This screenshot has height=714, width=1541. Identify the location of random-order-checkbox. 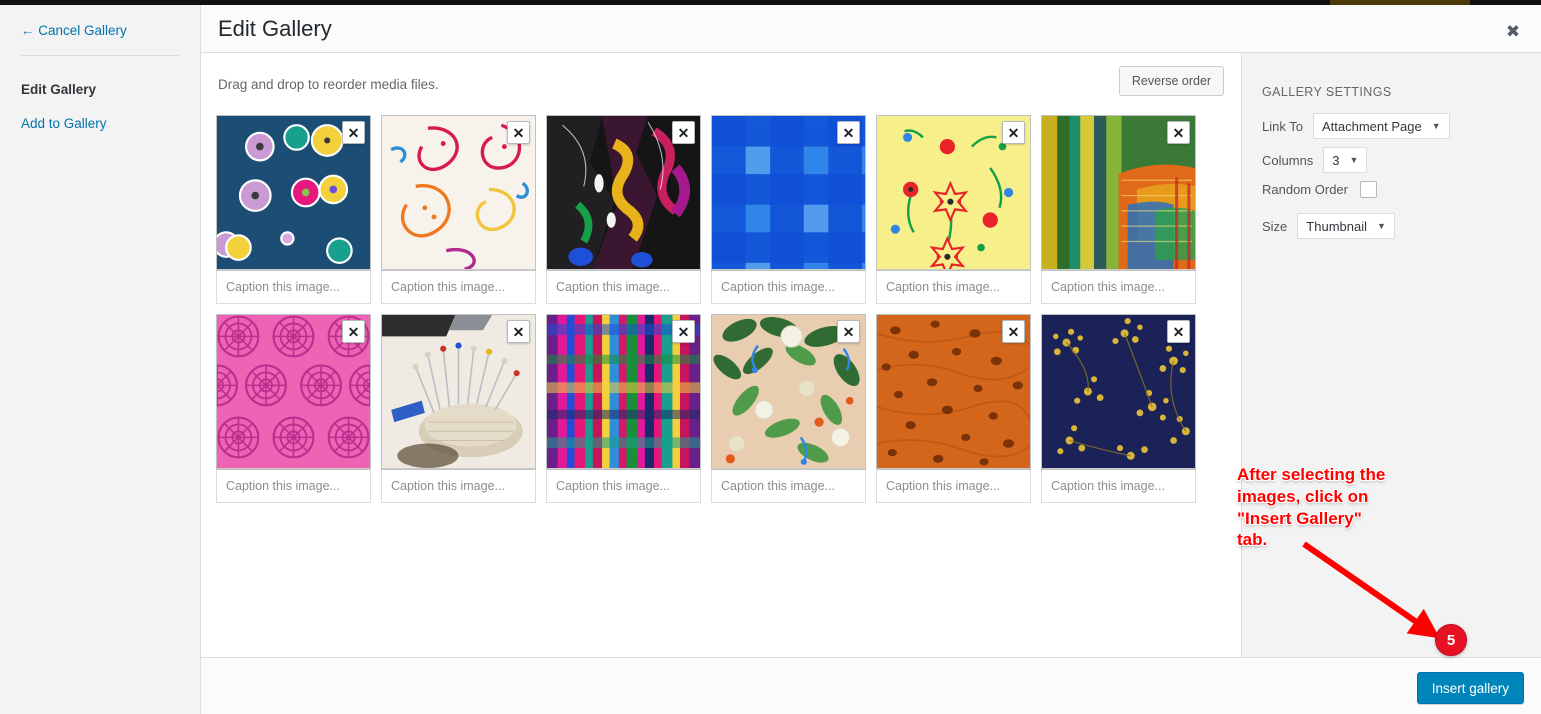
(1368, 189).